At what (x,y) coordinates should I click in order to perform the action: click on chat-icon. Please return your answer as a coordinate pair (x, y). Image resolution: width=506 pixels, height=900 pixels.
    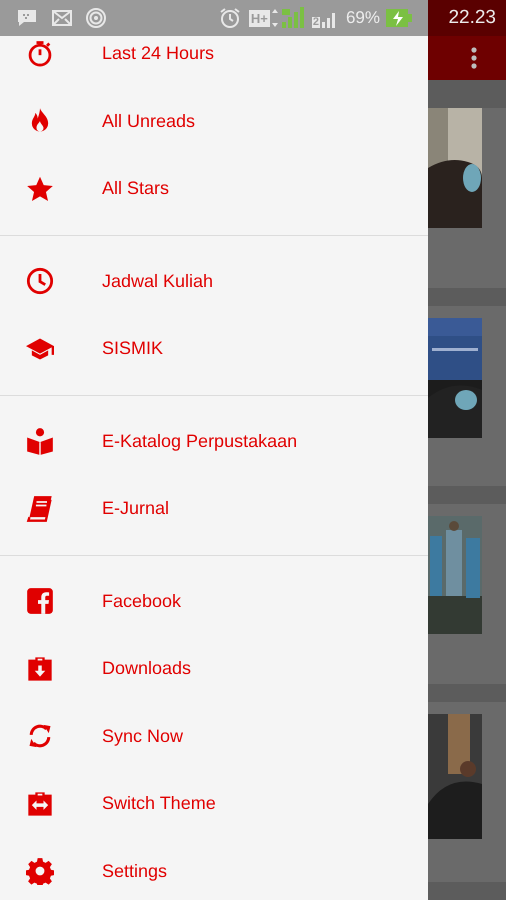
    Looking at the image, I should click on (27, 18).